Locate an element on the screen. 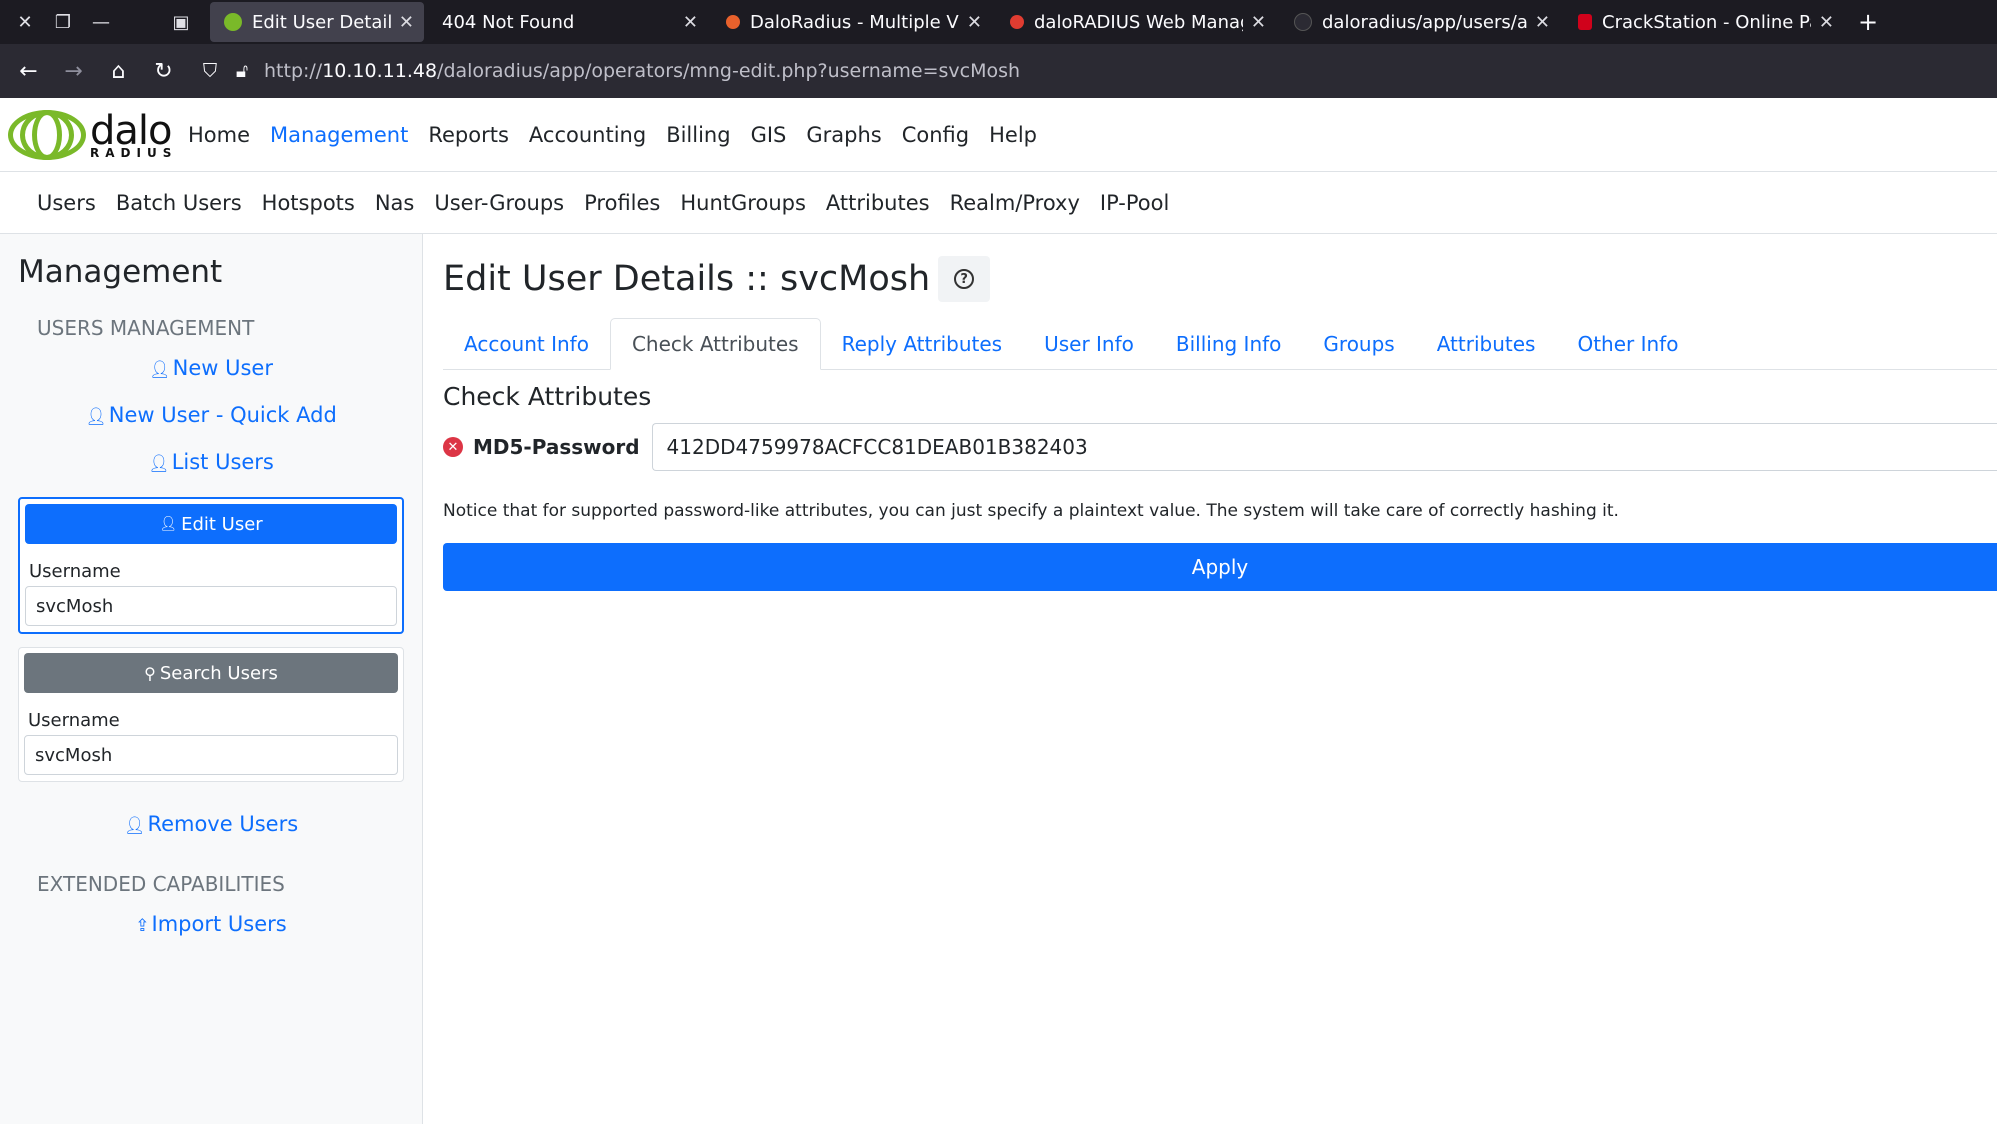 The height and width of the screenshot is (1125, 1997). subnav-huntgroups: HuntGroups is located at coordinates (743, 203).